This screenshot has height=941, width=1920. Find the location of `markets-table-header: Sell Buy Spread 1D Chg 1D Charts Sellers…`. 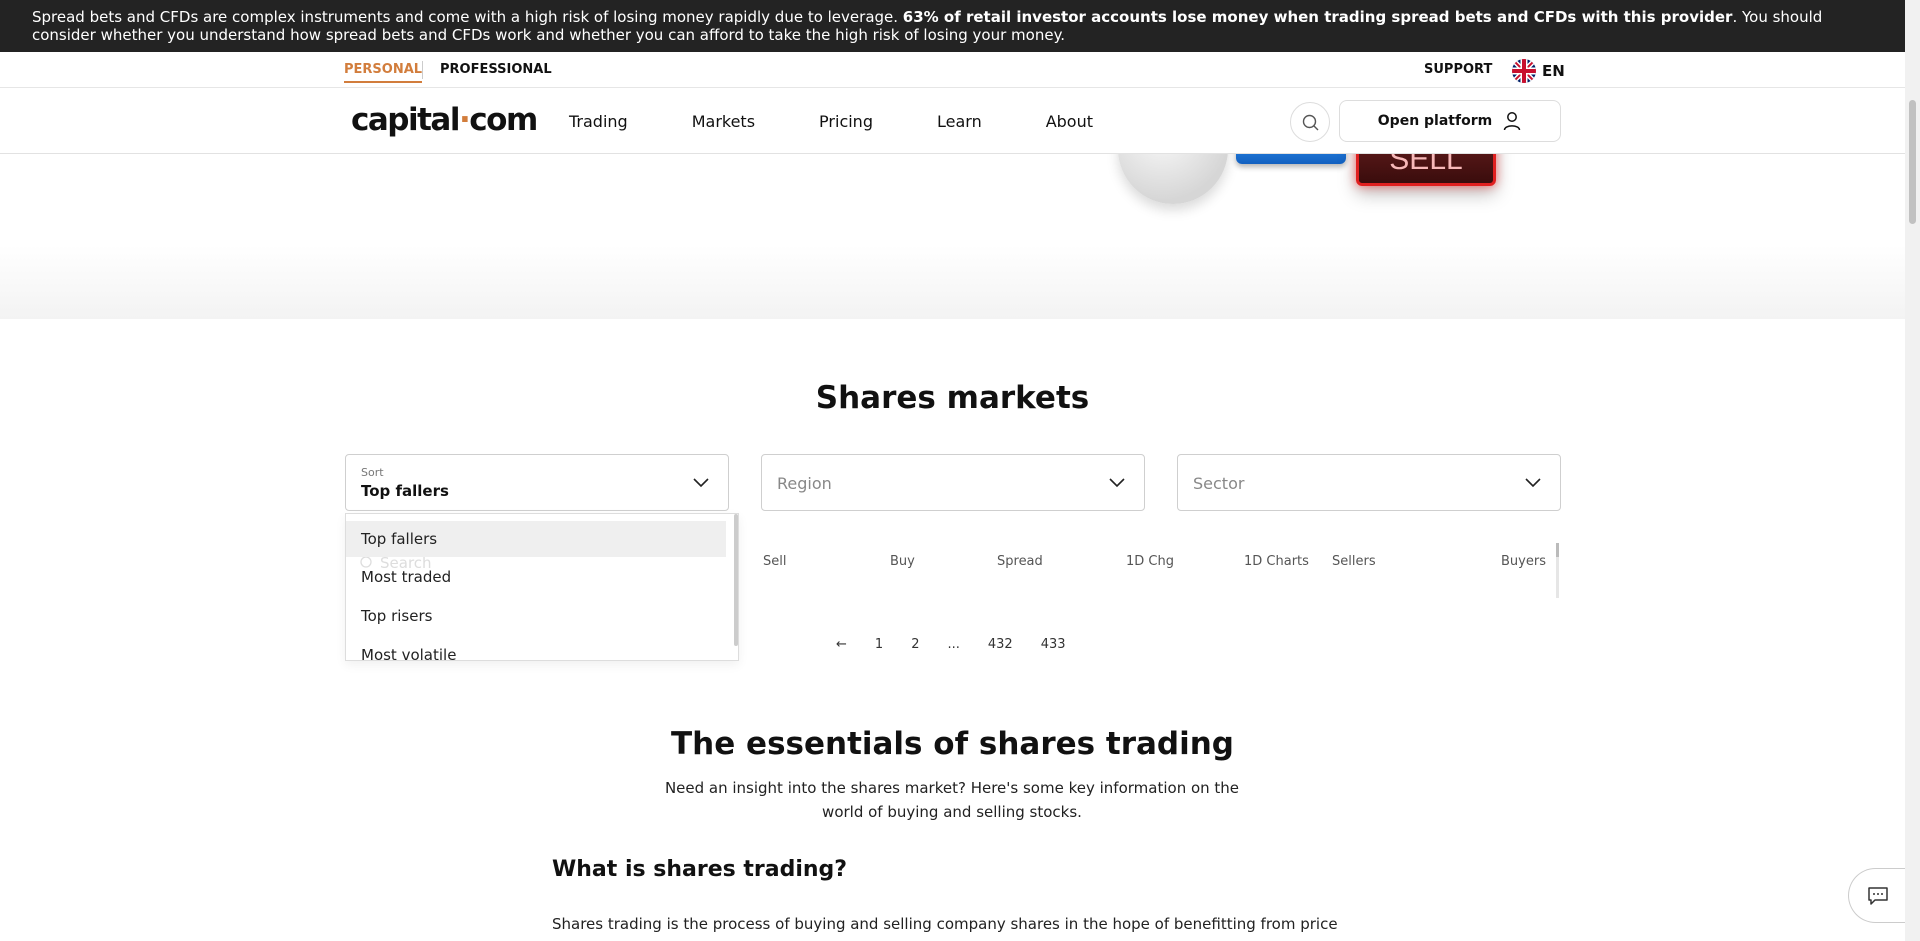

markets-table-header: Sell Buy Spread 1D Chg 1D Charts Sellers… is located at coordinates (1158, 568).